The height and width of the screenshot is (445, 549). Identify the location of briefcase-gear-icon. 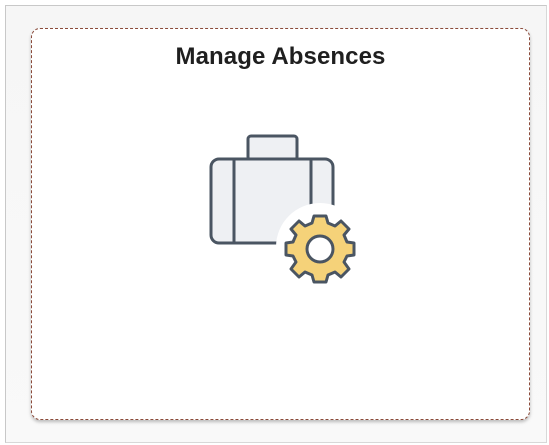
(284, 211).